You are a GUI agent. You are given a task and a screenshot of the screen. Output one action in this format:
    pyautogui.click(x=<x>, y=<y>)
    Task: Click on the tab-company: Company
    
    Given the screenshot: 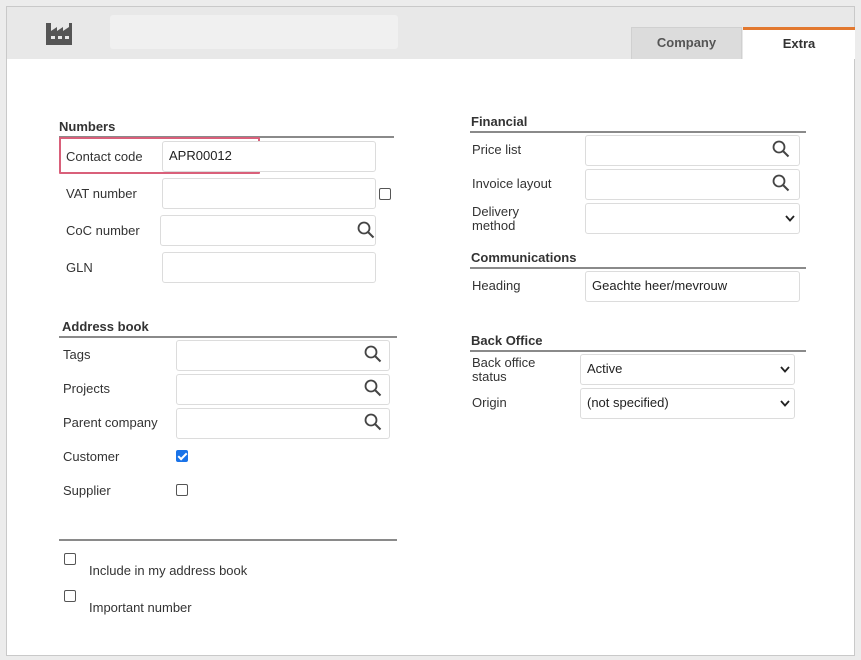 What is the action you would take?
    pyautogui.click(x=686, y=43)
    